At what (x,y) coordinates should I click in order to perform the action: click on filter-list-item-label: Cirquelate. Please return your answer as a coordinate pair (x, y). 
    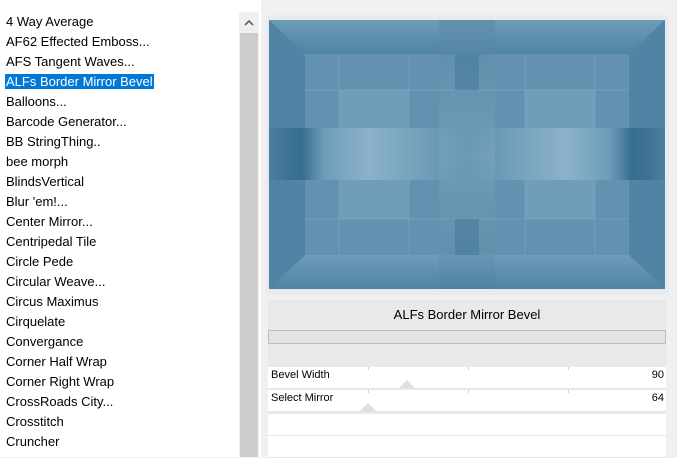
    Looking at the image, I should click on (36, 321).